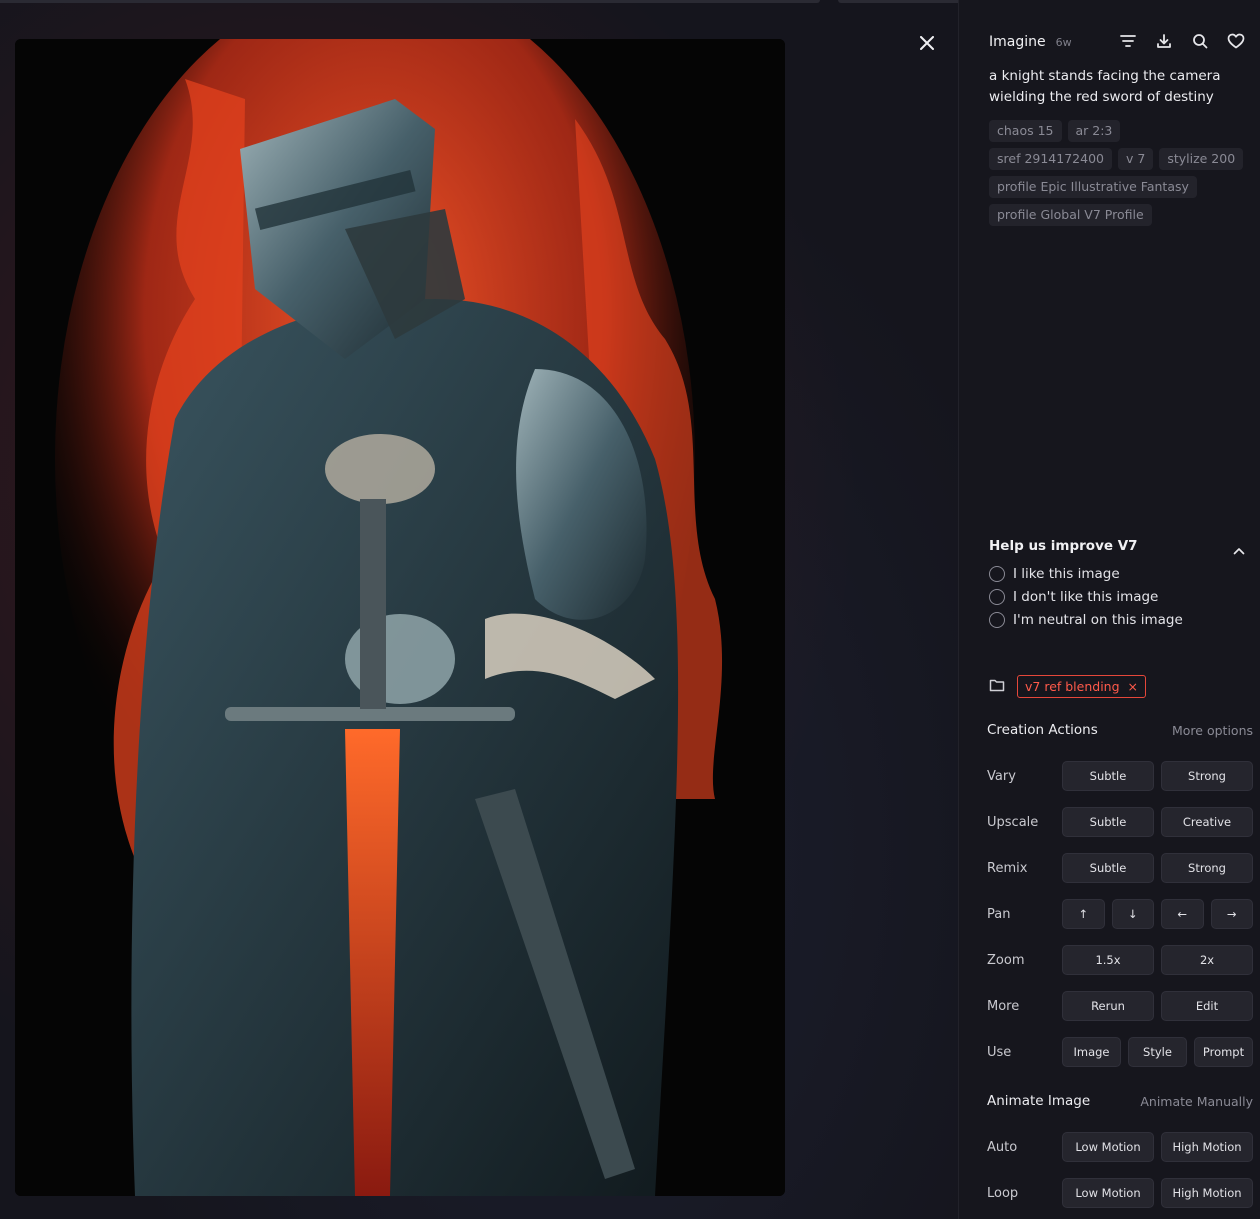  Describe the element at coordinates (1072, 686) in the screenshot. I see `folder-tag-label: v7 ref blending` at that location.